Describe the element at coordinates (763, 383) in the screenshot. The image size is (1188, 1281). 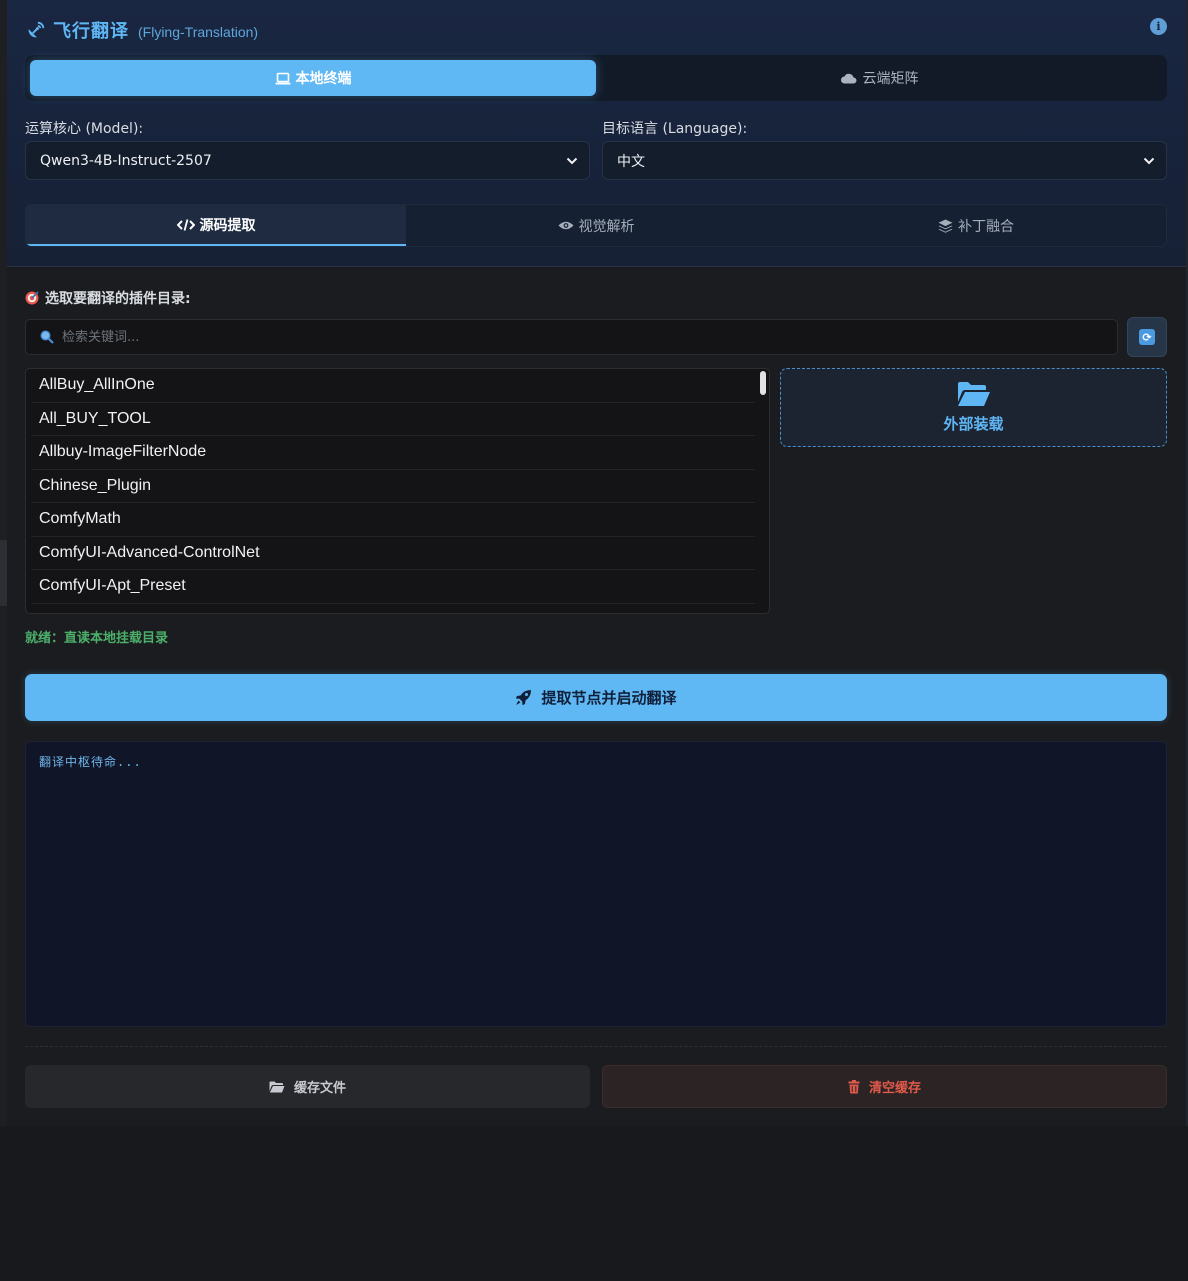
I see `list-scrollbar` at that location.